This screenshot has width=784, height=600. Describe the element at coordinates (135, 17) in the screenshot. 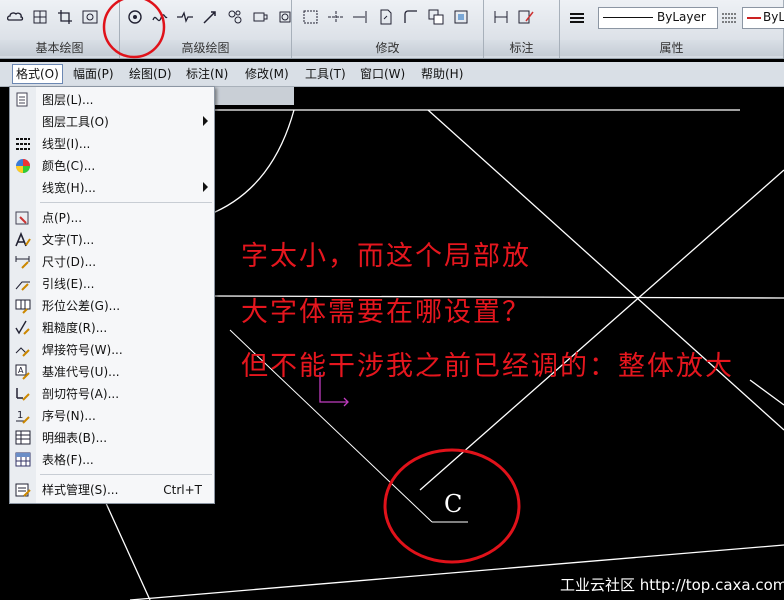

I see `gear-shape-icon` at that location.